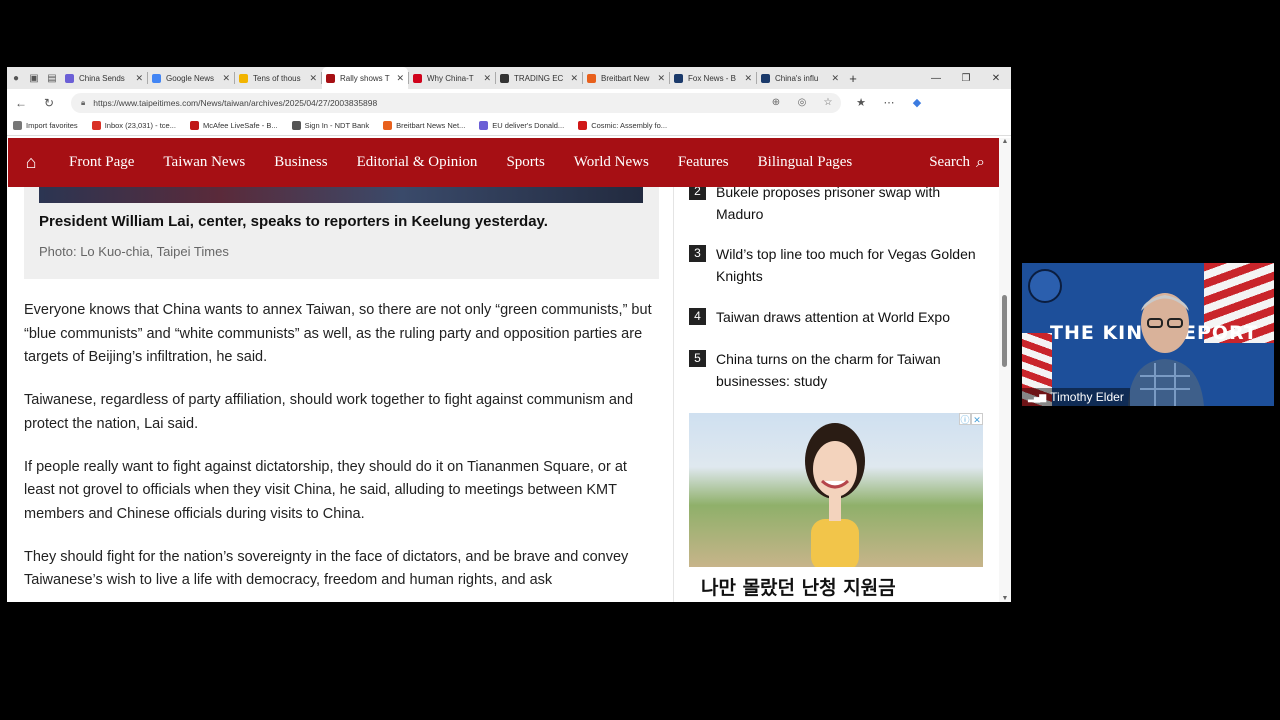 The height and width of the screenshot is (720, 1280). I want to click on more-menu-icon: ⋯, so click(889, 102).